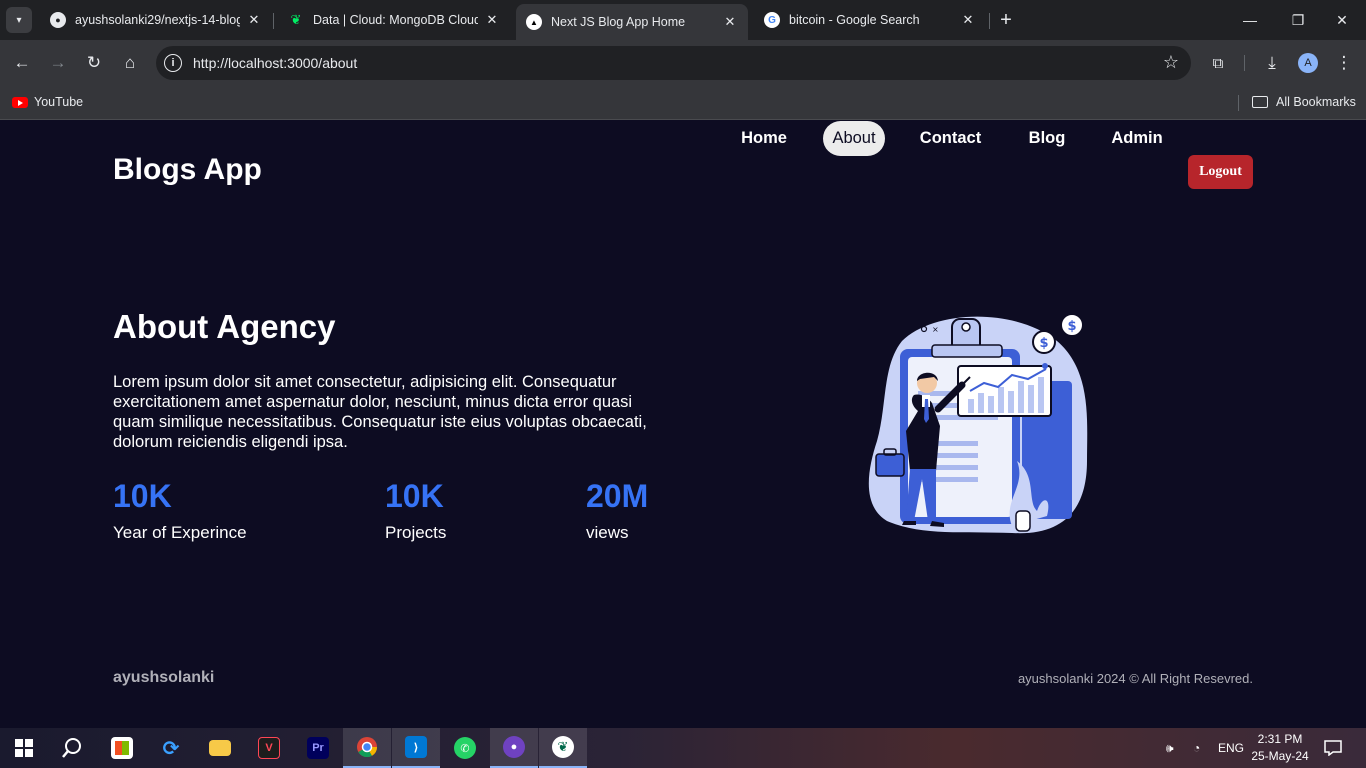 Image resolution: width=1366 pixels, height=768 pixels. Describe the element at coordinates (1280, 739) in the screenshot. I see `clock-time: 2:31 PM` at that location.